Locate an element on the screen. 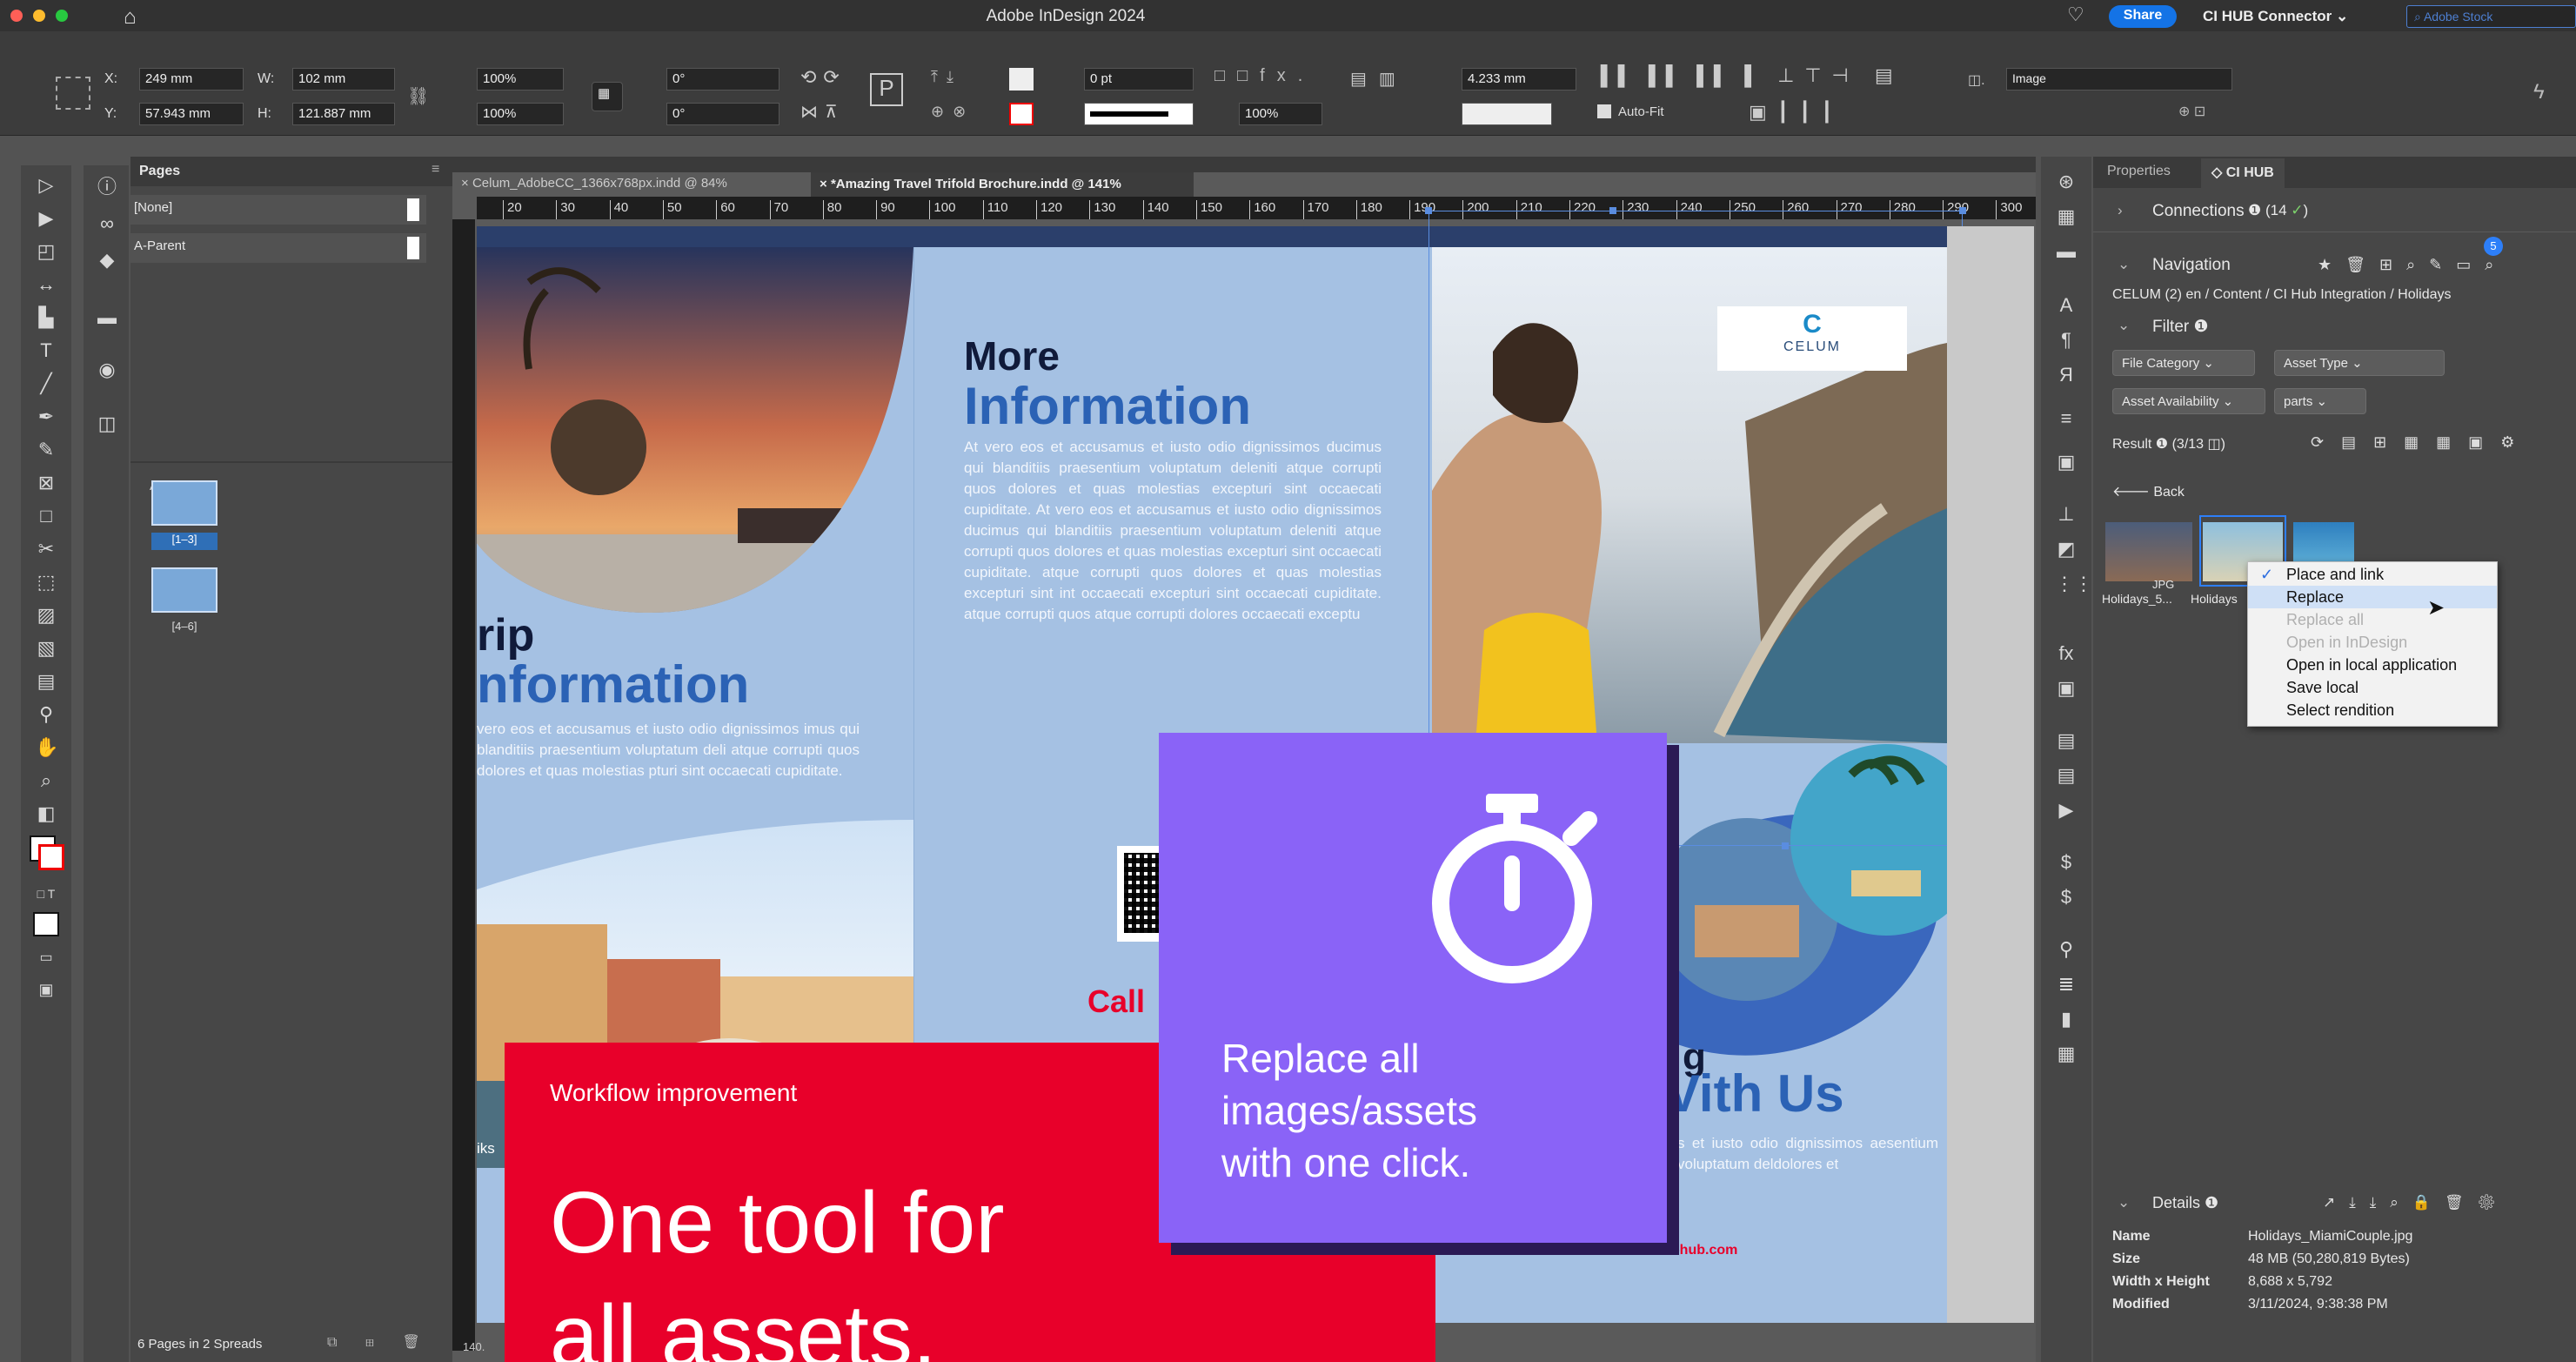 Image resolution: width=2576 pixels, height=1362 pixels. rectangle-tool-icon: □ is located at coordinates (46, 516).